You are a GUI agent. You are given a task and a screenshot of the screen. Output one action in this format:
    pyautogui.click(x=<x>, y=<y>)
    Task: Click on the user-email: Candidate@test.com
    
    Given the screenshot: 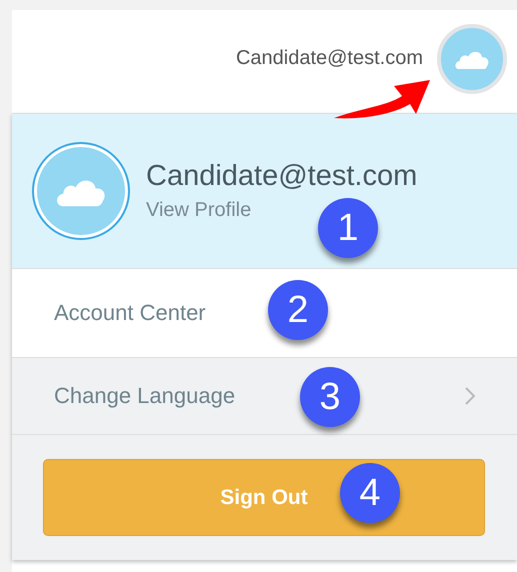 What is the action you would take?
    pyautogui.click(x=329, y=58)
    